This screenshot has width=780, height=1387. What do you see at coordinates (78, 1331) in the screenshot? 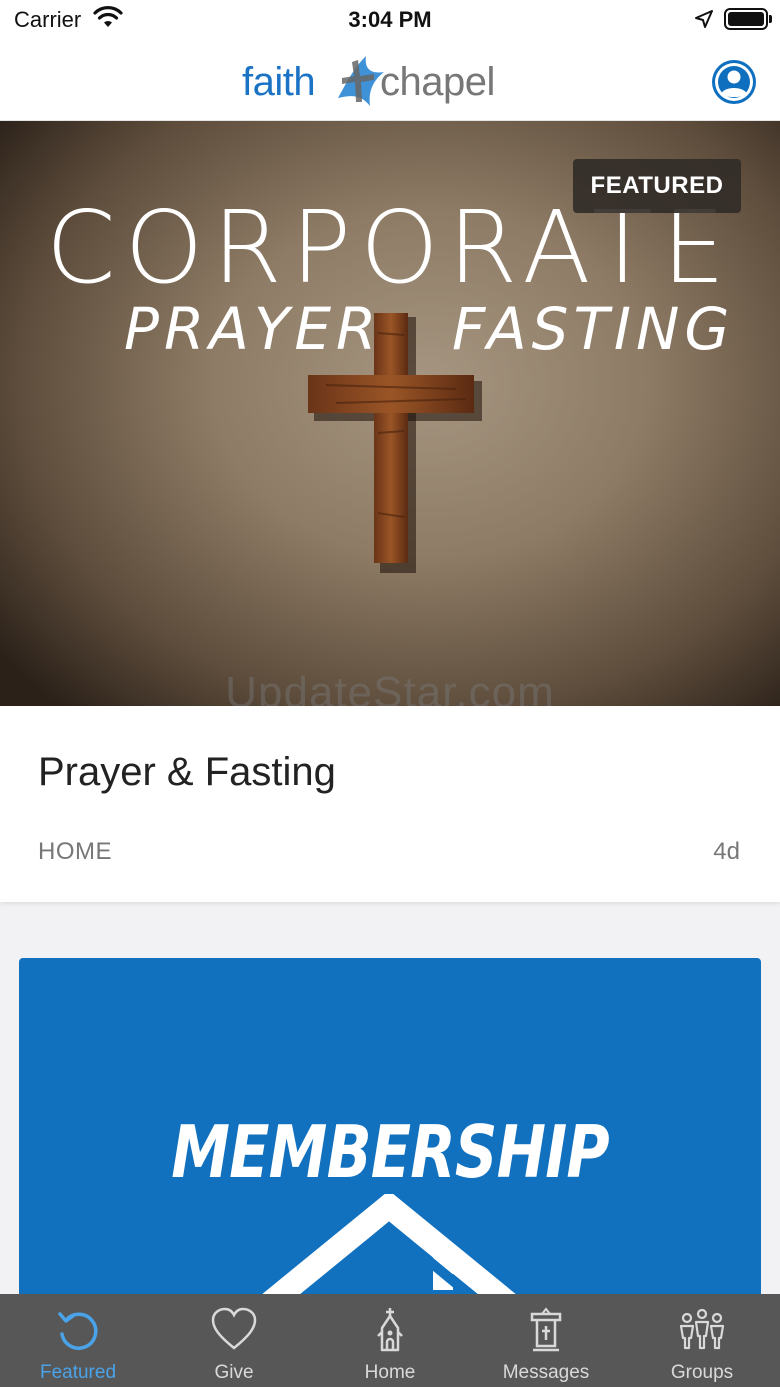
I see `refresh-icon` at bounding box center [78, 1331].